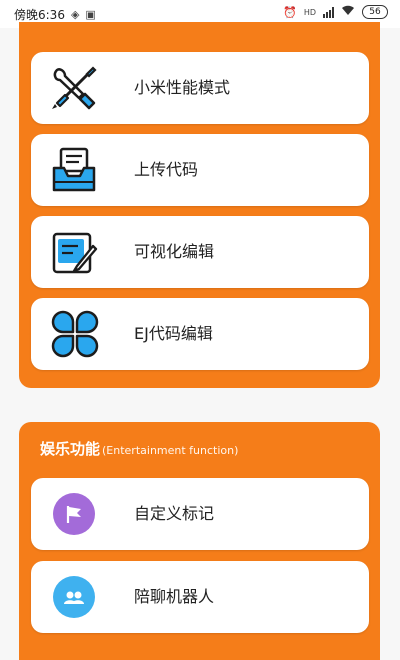 The width and height of the screenshot is (400, 660). I want to click on status-time: 傍晚6:36, so click(39, 15).